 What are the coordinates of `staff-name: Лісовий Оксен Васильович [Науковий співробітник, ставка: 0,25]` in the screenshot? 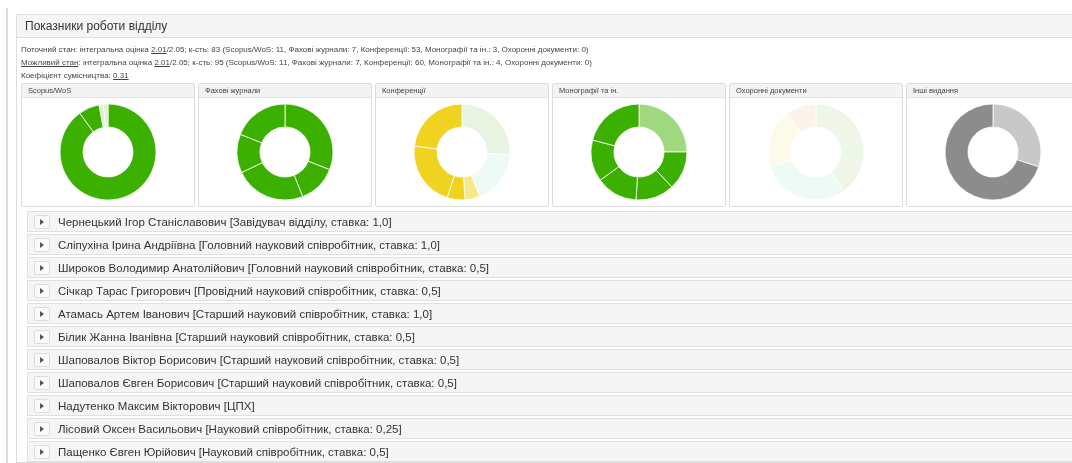 It's located at (230, 428).